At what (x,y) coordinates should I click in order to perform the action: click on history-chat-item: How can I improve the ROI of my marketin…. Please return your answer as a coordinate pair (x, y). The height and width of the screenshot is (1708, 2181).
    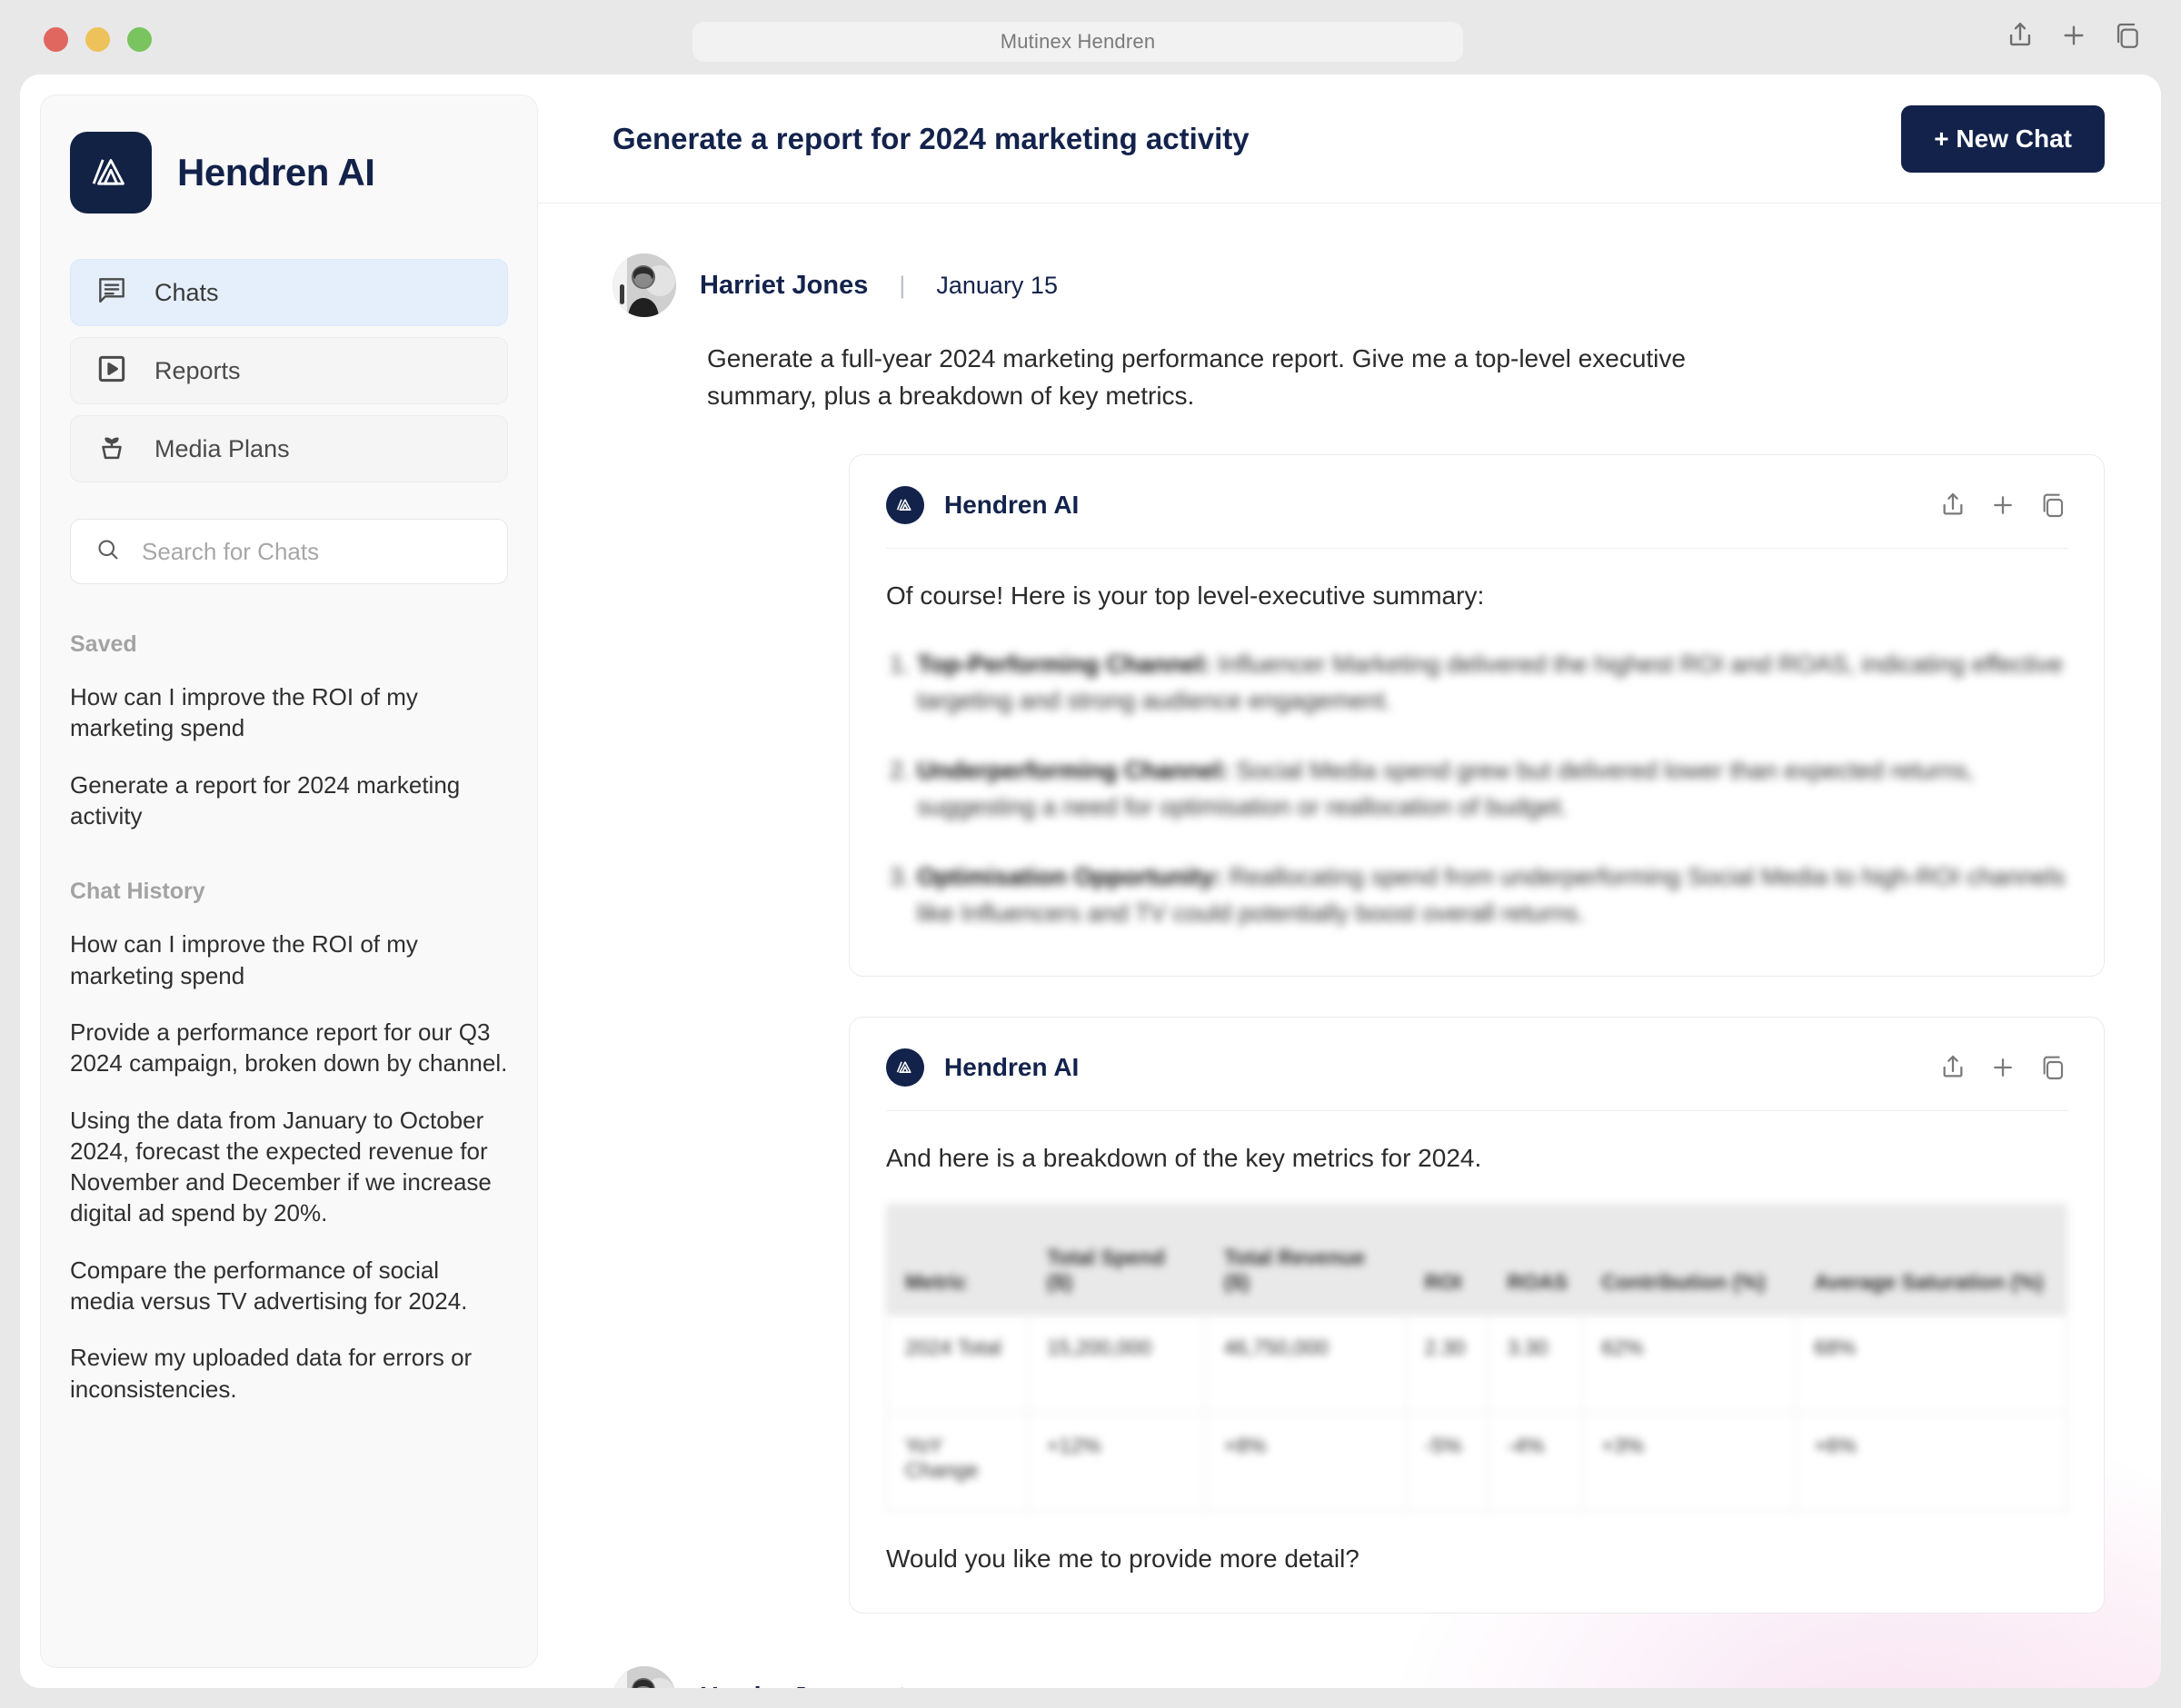
    Looking at the image, I should click on (289, 959).